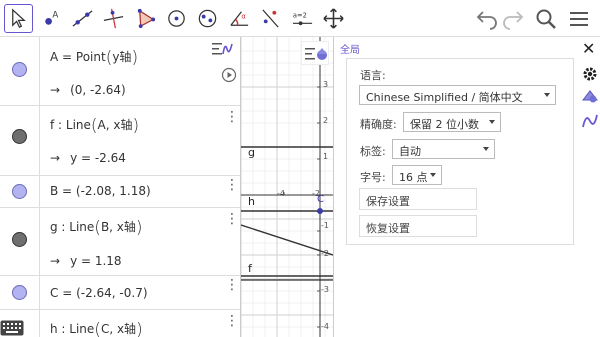 Image resolution: width=600 pixels, height=337 pixels. I want to click on labeling-label: 标签:, so click(373, 151).